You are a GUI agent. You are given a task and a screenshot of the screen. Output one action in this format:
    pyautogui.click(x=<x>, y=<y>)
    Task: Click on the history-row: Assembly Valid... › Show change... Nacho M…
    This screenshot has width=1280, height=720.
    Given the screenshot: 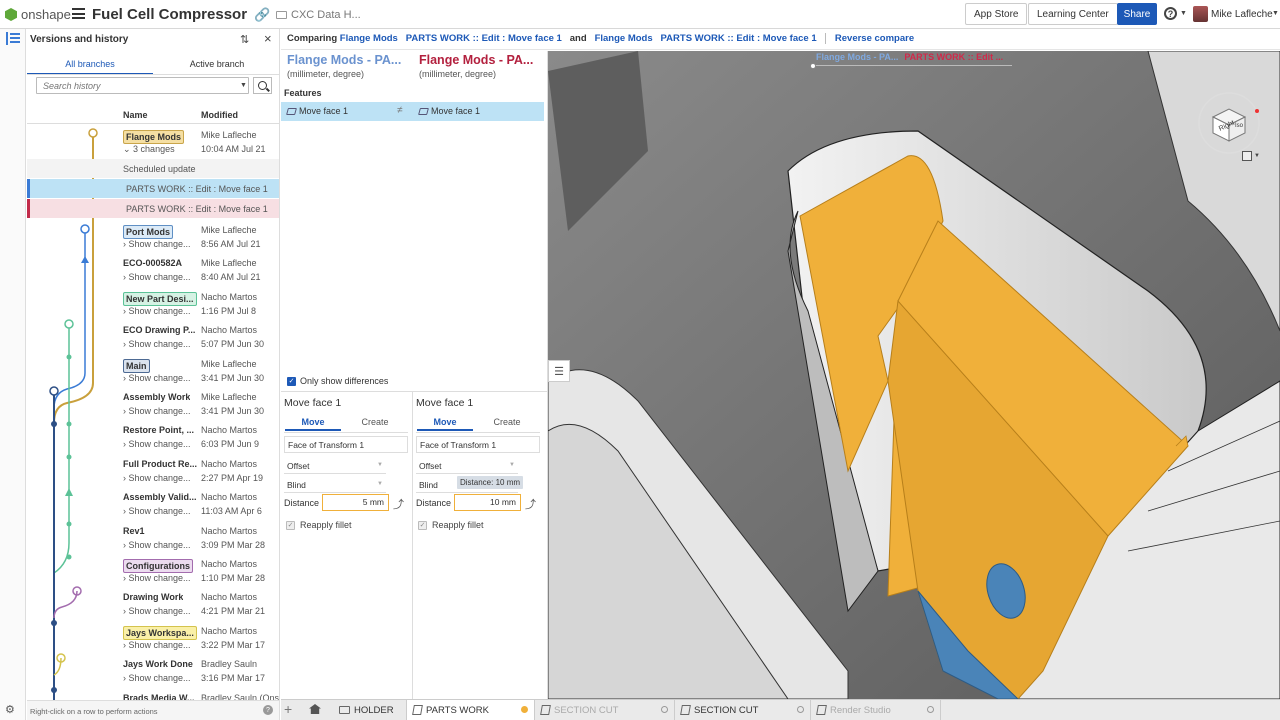 What is the action you would take?
    pyautogui.click(x=153, y=503)
    